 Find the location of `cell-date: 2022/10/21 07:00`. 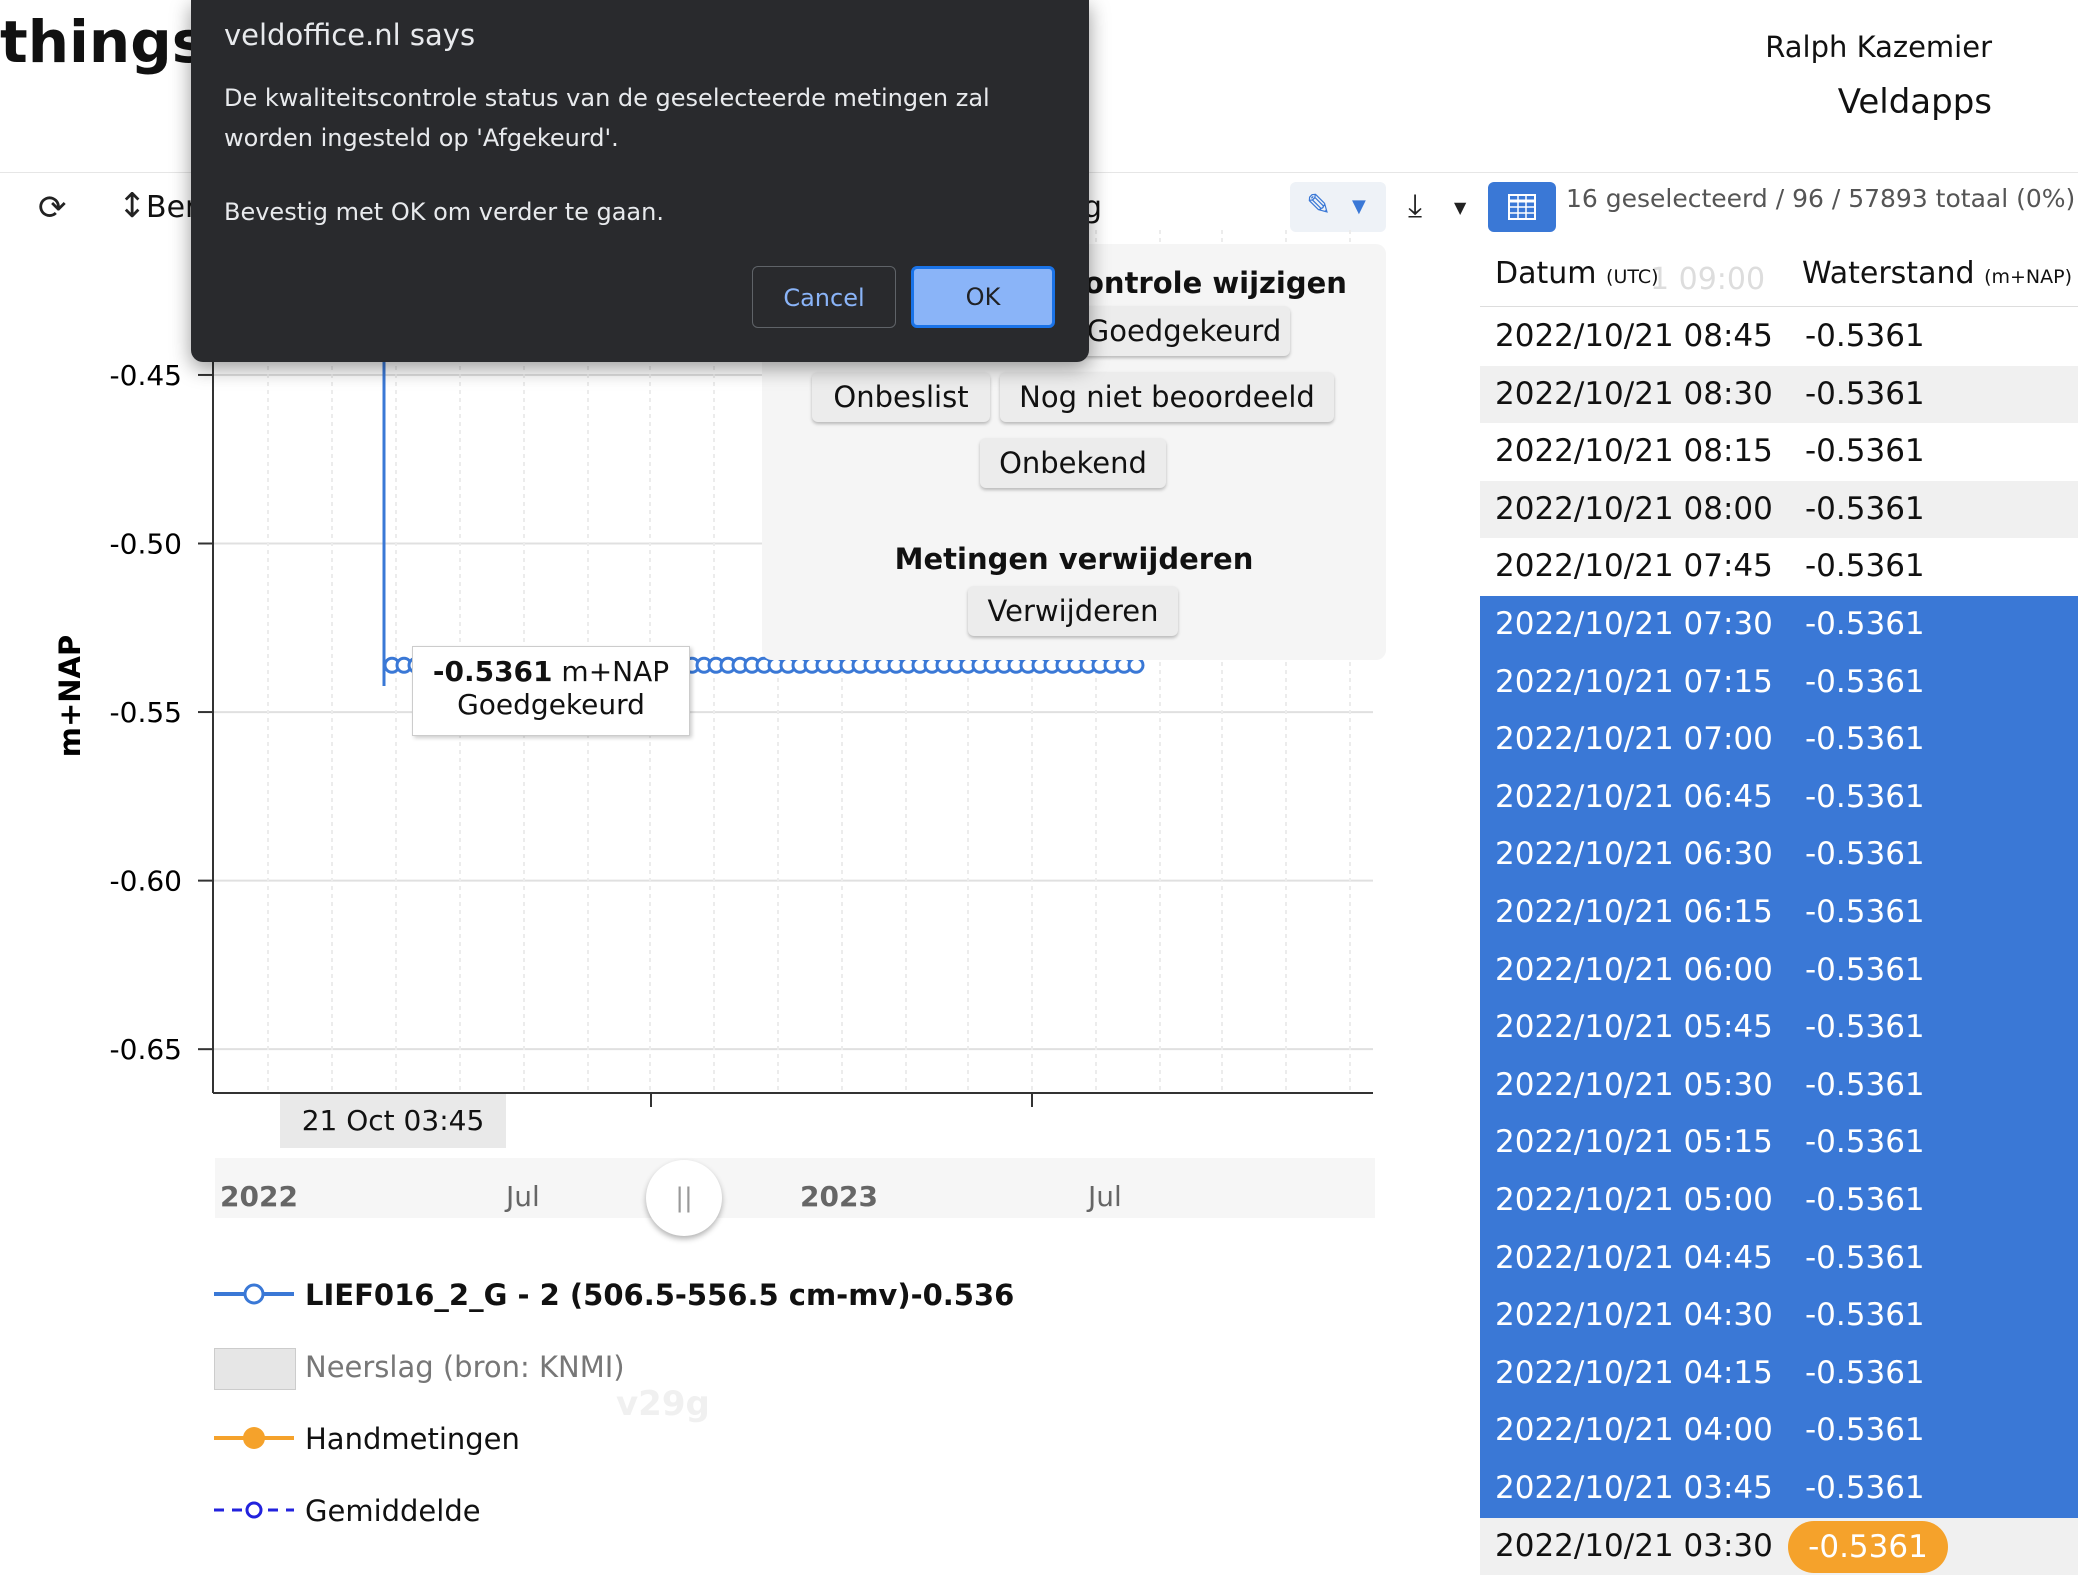

cell-date: 2022/10/21 07:00 is located at coordinates (1634, 739).